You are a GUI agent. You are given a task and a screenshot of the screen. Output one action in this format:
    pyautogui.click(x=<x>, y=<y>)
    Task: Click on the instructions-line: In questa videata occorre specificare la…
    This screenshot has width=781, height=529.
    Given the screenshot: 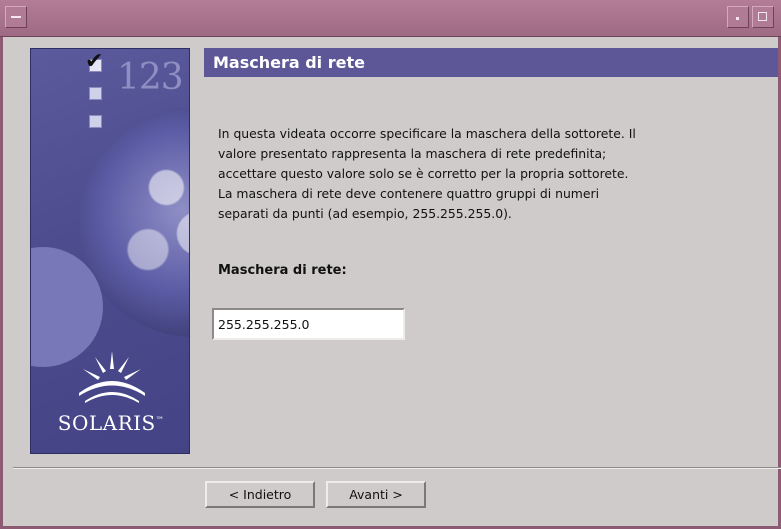 What is the action you would take?
    pyautogui.click(x=427, y=133)
    